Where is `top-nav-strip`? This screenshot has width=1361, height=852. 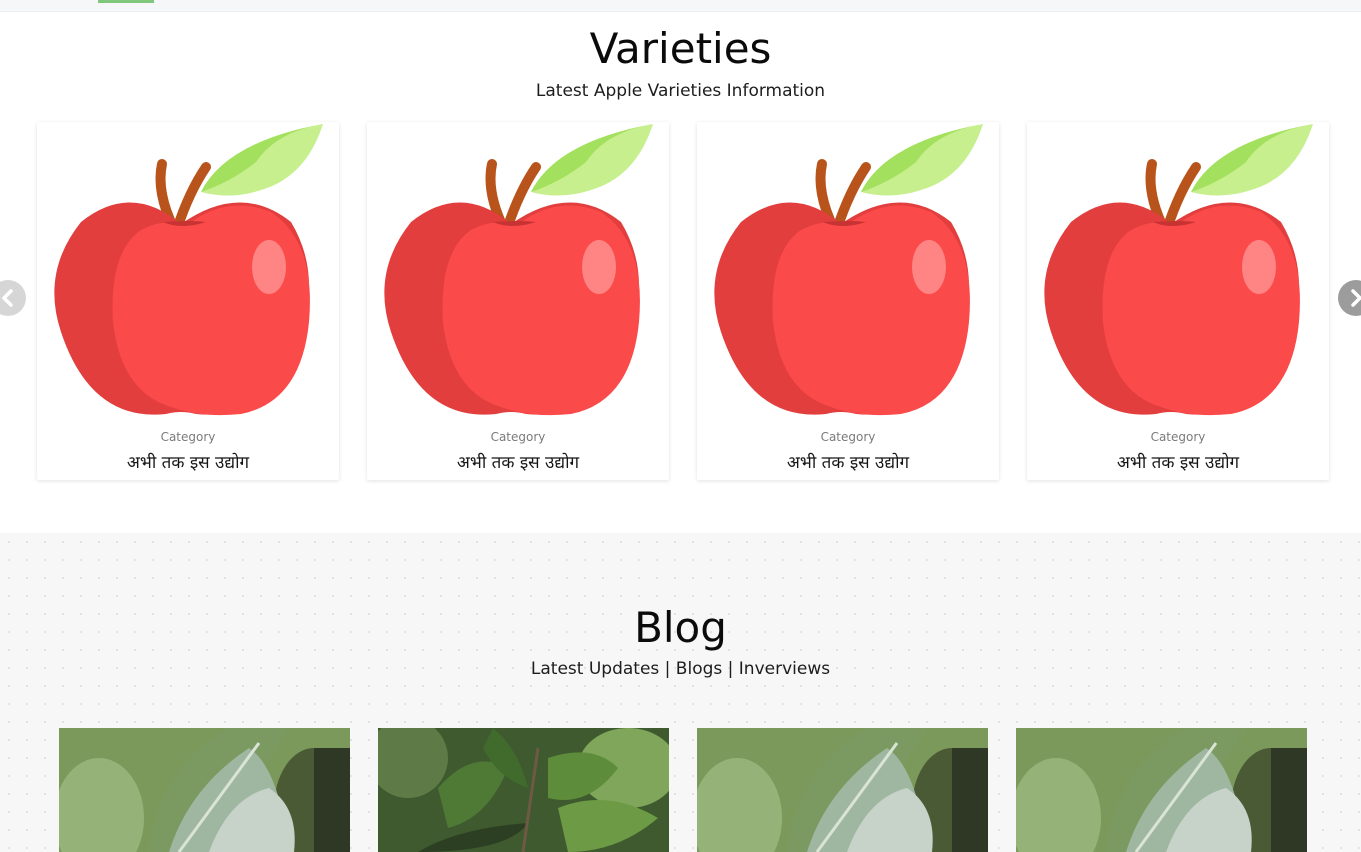
top-nav-strip is located at coordinates (680, 6).